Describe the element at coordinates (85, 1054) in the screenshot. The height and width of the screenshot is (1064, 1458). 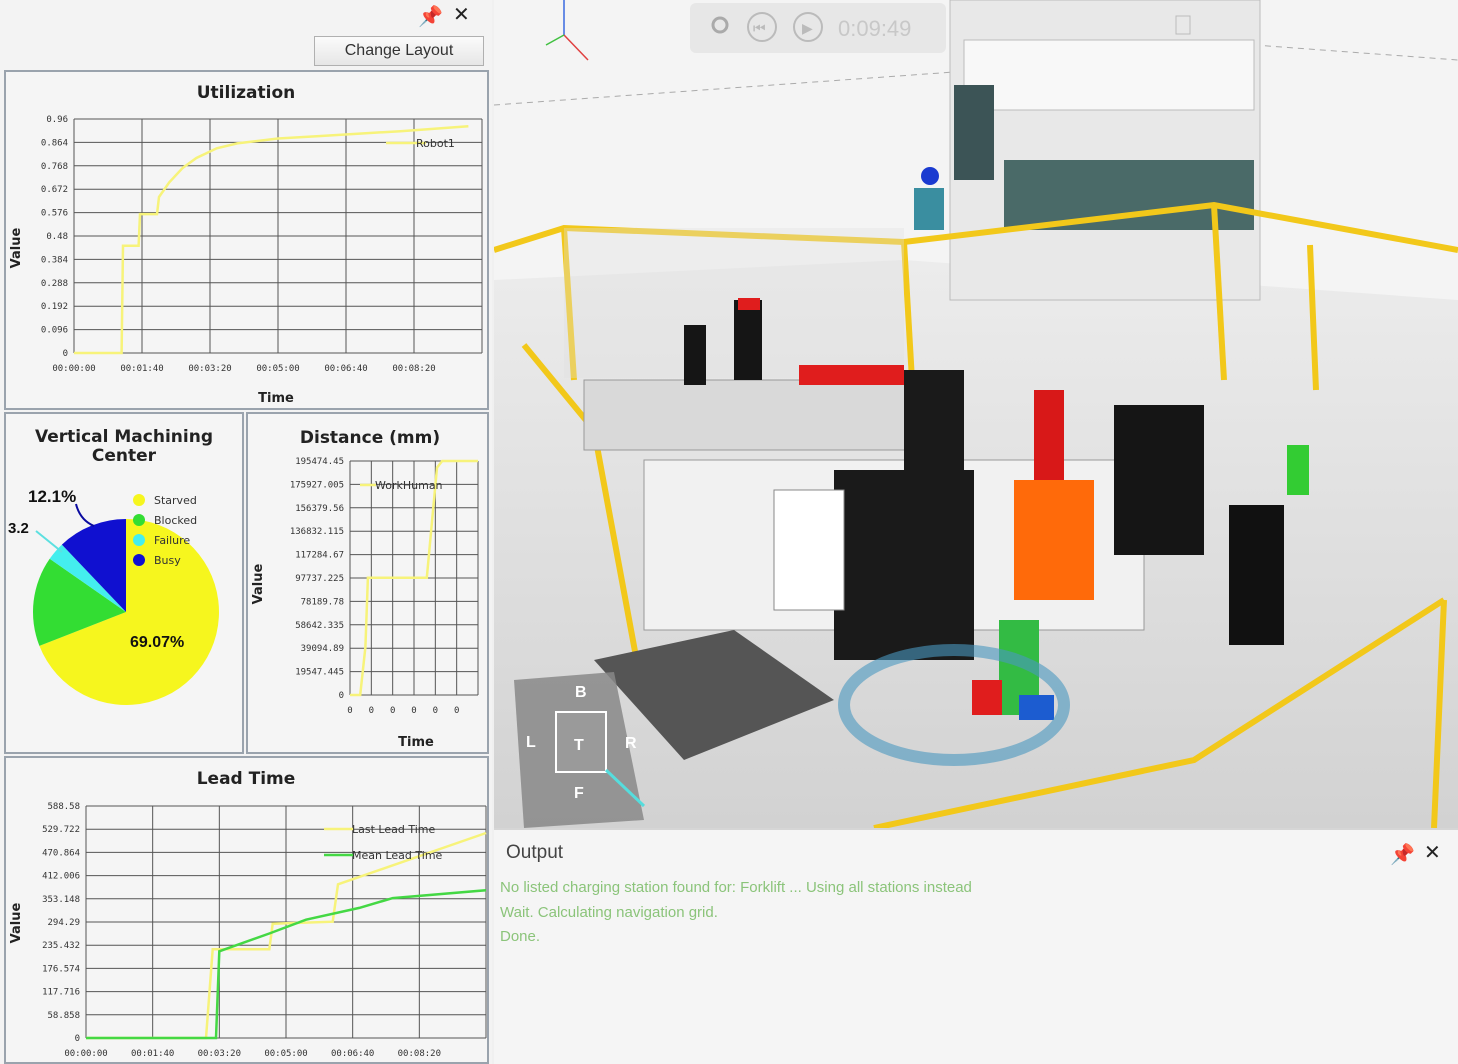
I see `lead-x-tick: 00:00:00` at that location.